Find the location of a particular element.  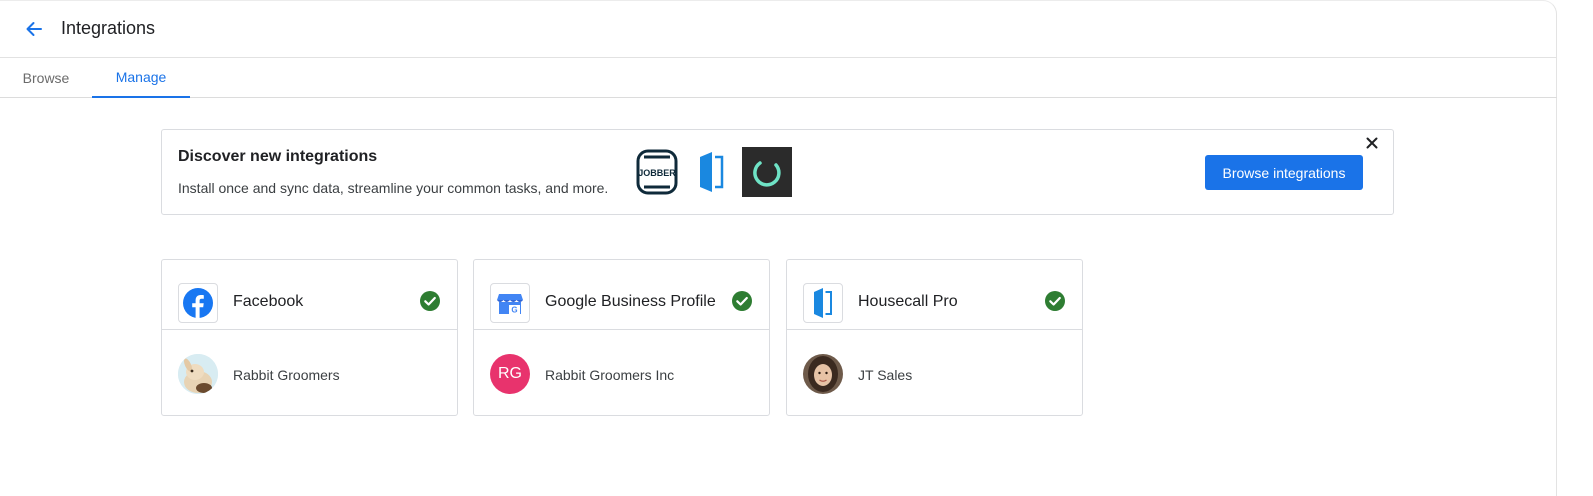

account-name: Rabbit Groomers Inc is located at coordinates (610, 375).